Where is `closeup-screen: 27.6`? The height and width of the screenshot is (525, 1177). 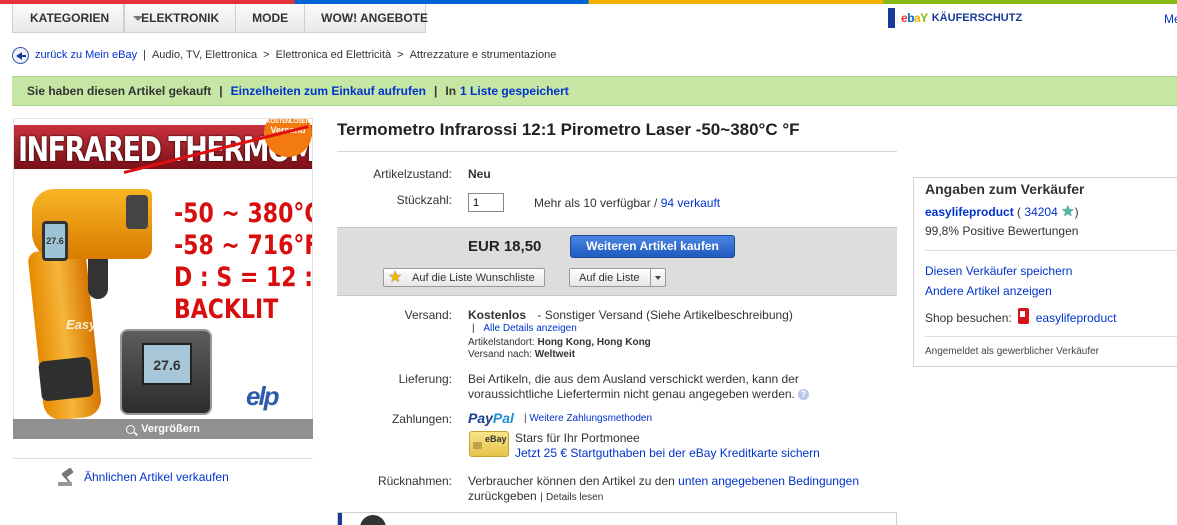
closeup-screen: 27.6 is located at coordinates (167, 364).